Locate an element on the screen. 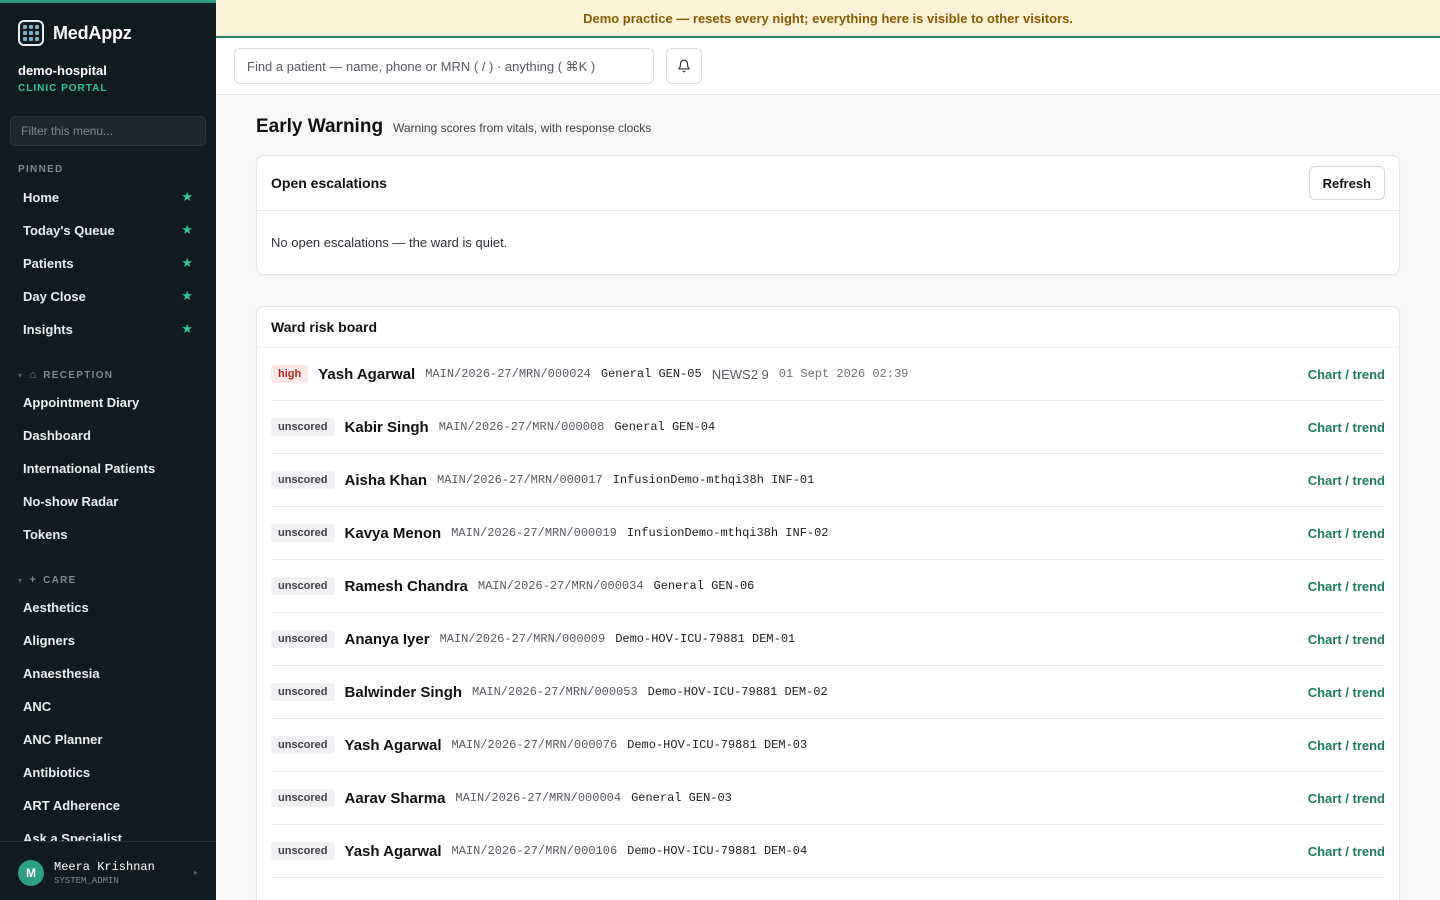 The width and height of the screenshot is (1440, 900). sidebar-item-art-adherence: ART Adherence is located at coordinates (108, 805).